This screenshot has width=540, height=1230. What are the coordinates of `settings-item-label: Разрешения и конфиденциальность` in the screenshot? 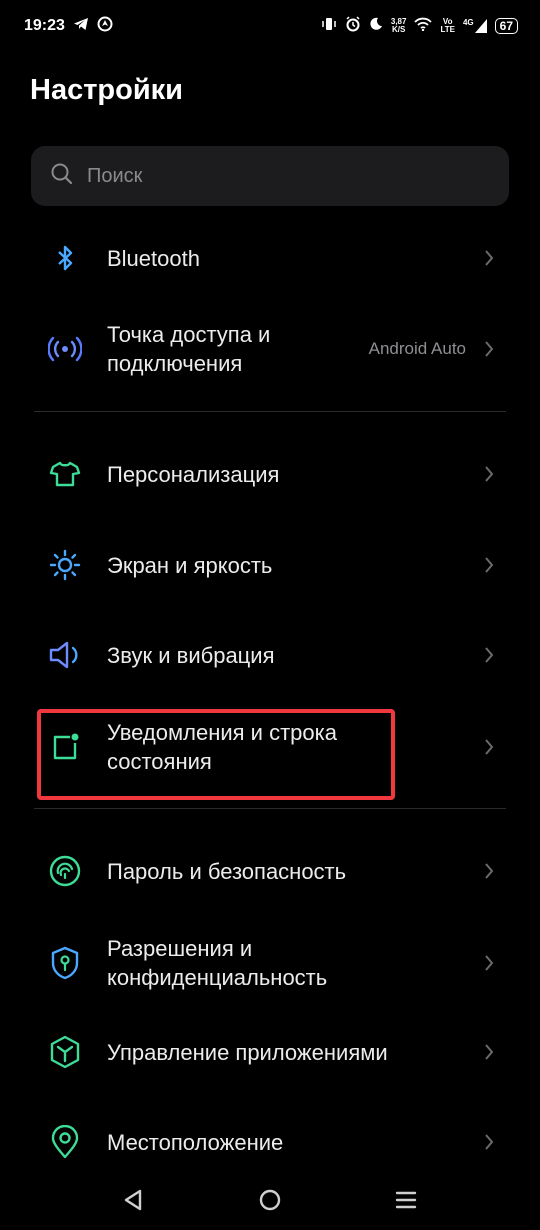 It's located at (217, 963).